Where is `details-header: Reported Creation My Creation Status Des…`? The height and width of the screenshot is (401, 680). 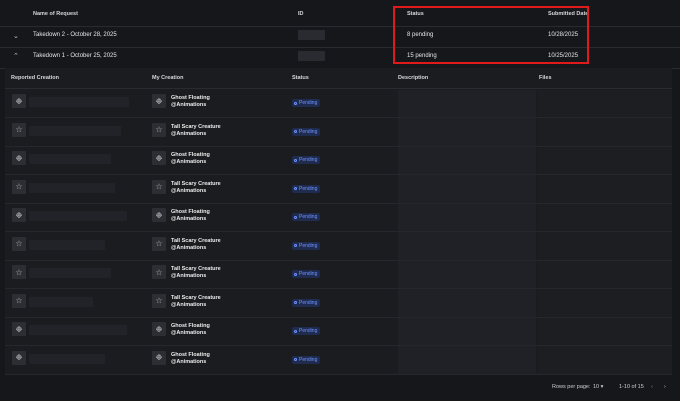 details-header: Reported Creation My Creation Status Des… is located at coordinates (338, 78).